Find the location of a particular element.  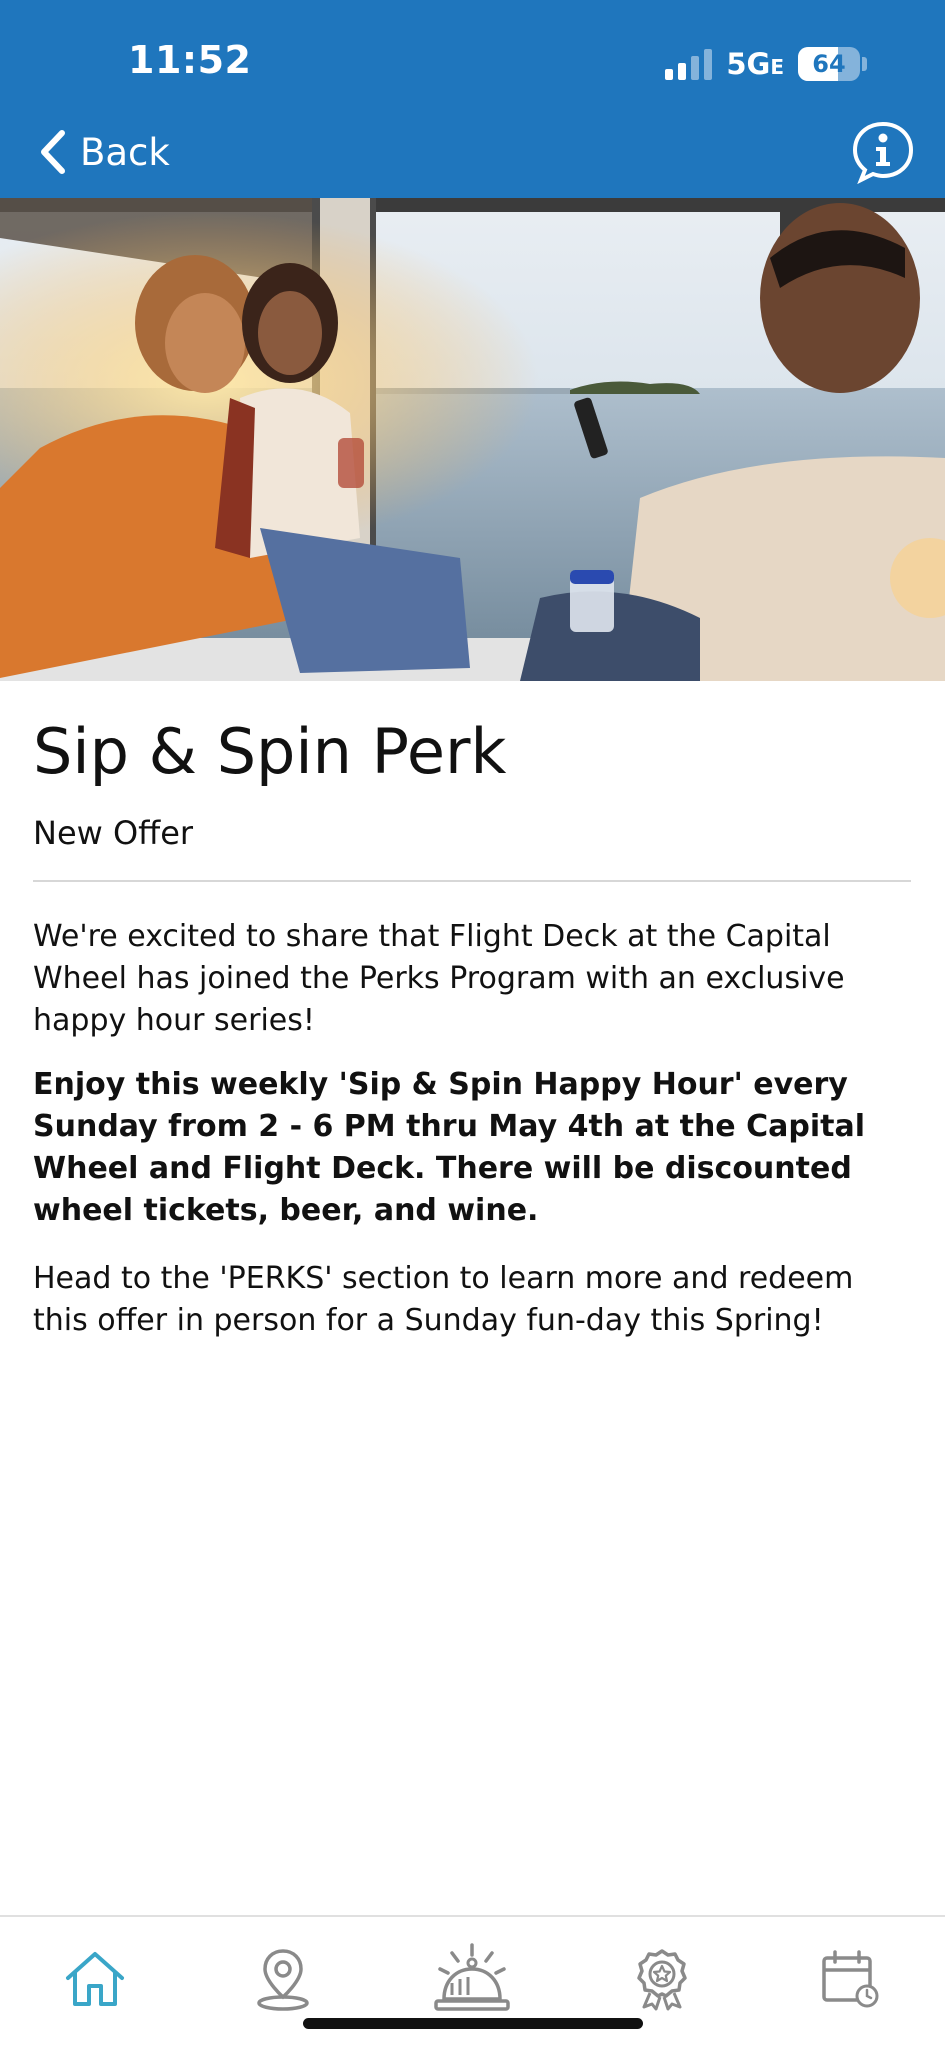

status-time: 11:52 is located at coordinates (190, 60).